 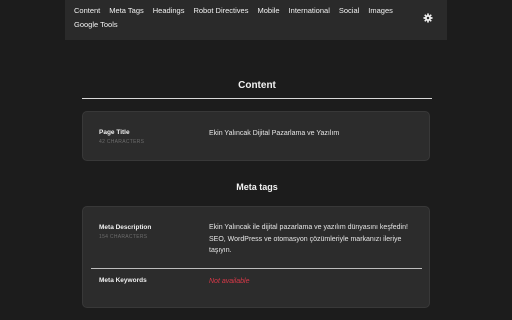 I want to click on content-section-title: Content, so click(x=257, y=85).